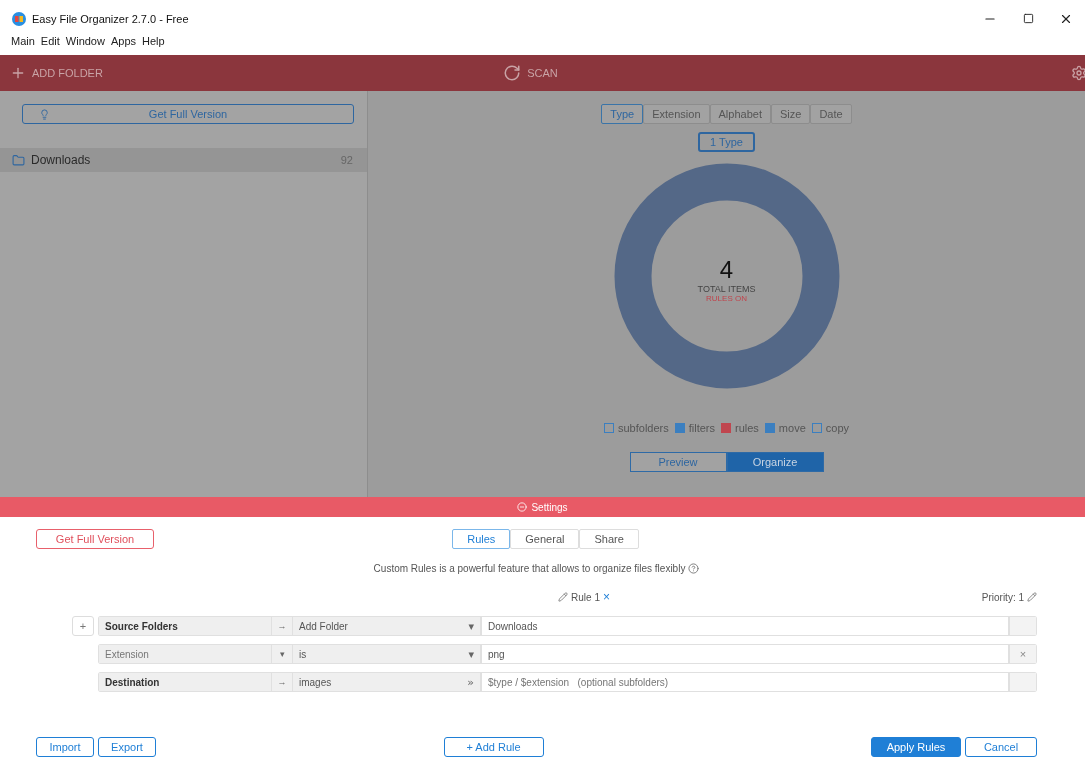 This screenshot has width=1085, height=769. Describe the element at coordinates (740, 114) in the screenshot. I see `view-tab: Alphabet` at that location.